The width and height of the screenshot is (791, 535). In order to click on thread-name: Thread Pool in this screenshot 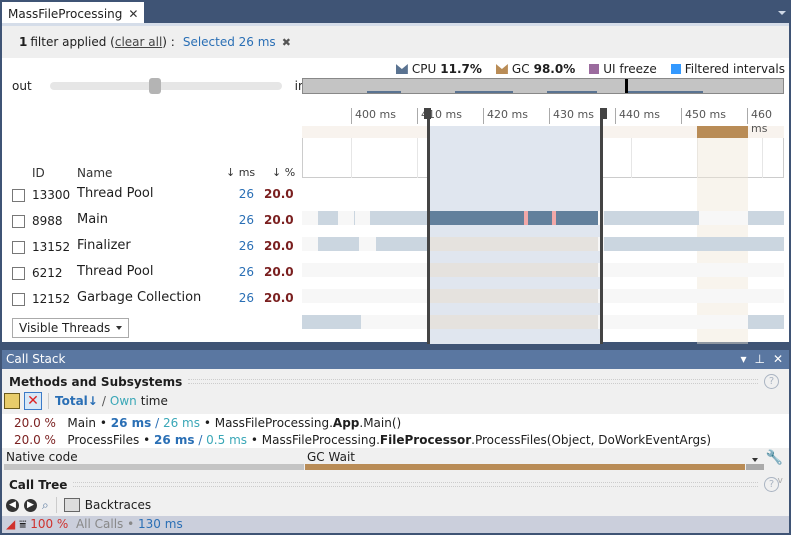, I will do `click(115, 193)`.